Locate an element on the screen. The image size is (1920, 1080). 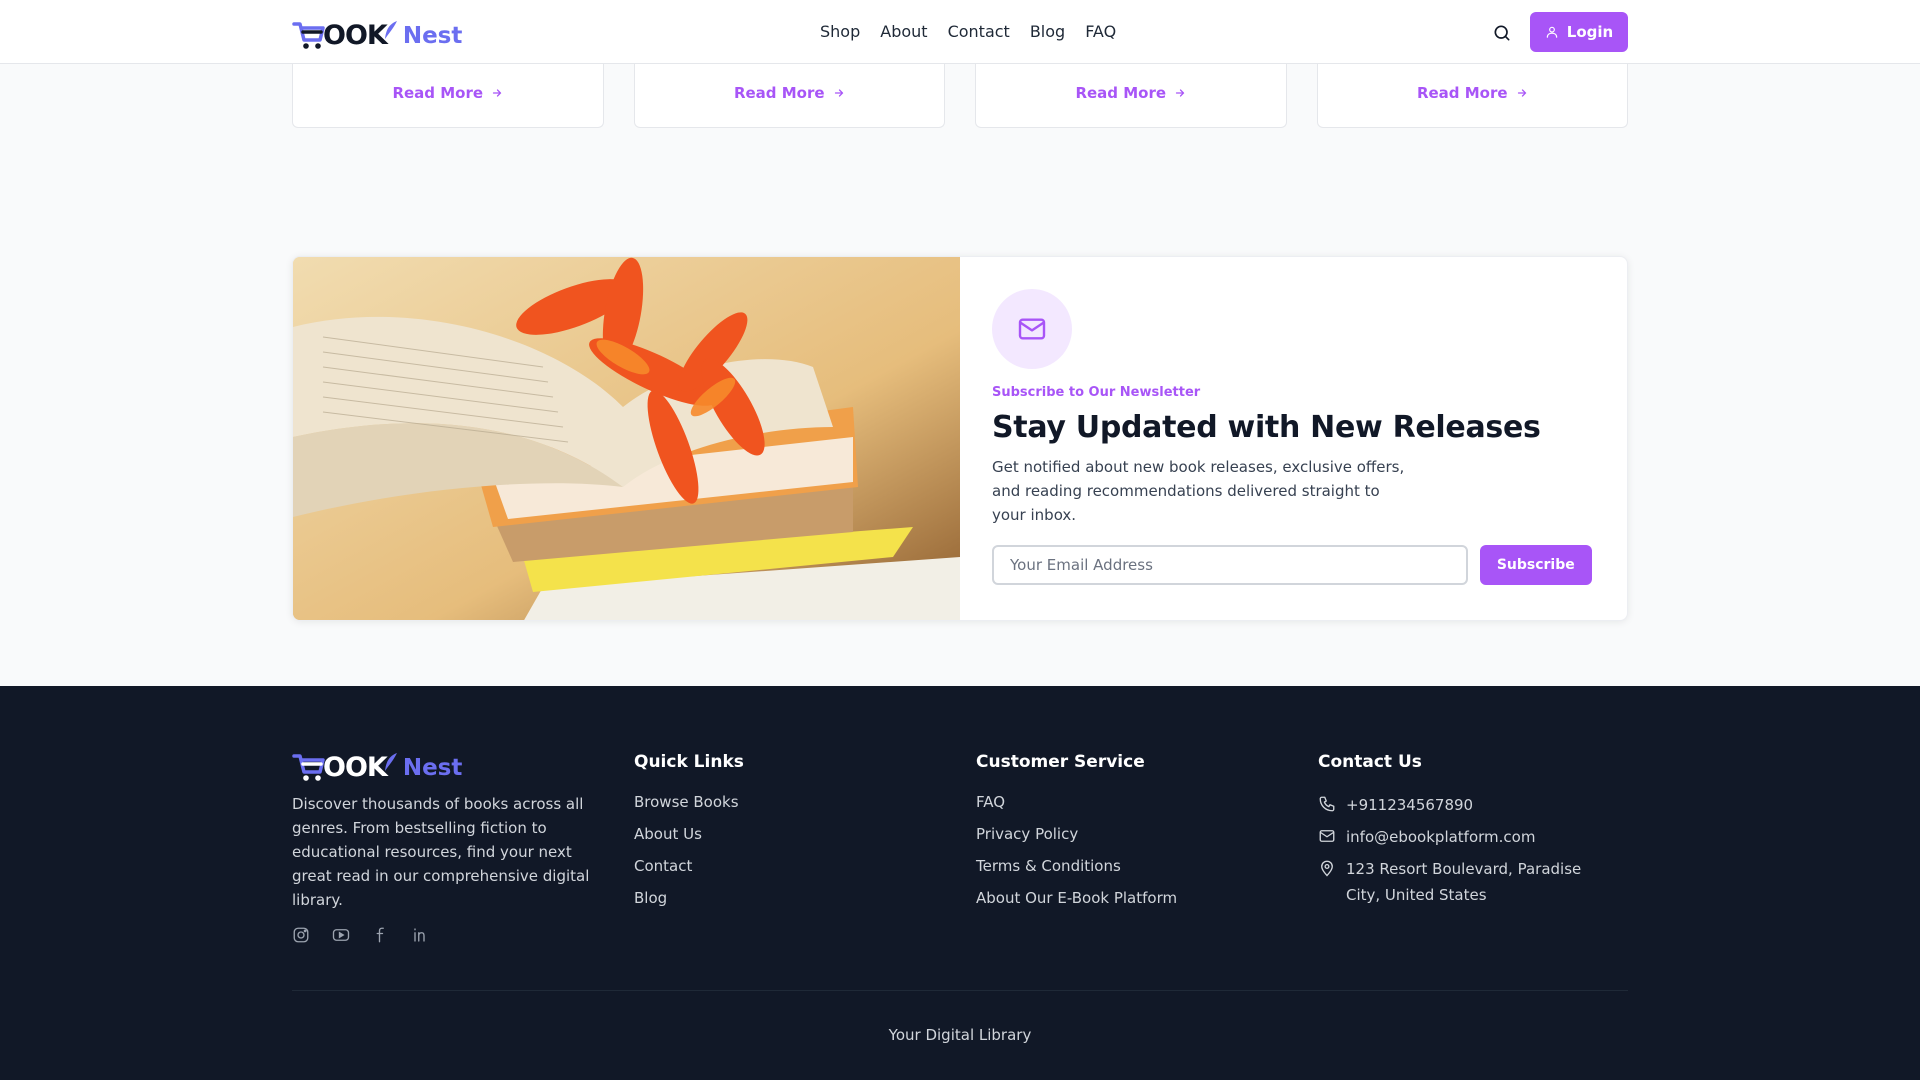
footer-link-blog: Blog is located at coordinates (689, 898).